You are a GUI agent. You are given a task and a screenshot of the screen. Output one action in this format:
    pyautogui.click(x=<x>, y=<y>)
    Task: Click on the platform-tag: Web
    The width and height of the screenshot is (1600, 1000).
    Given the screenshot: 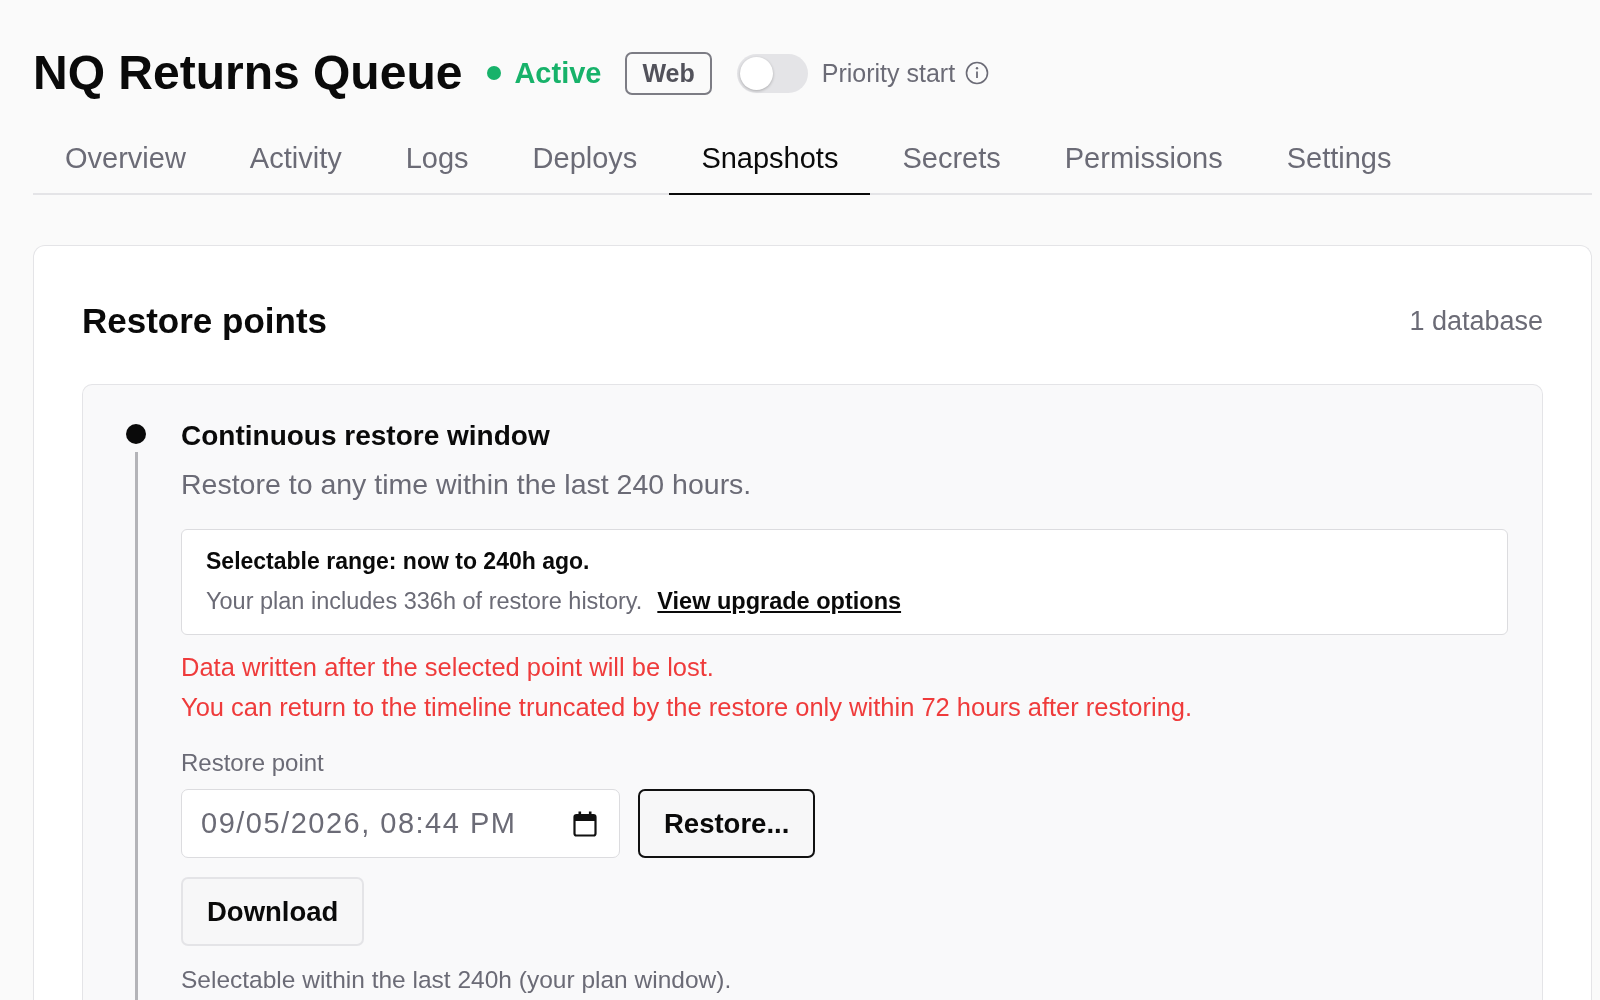 What is the action you would take?
    pyautogui.click(x=668, y=73)
    